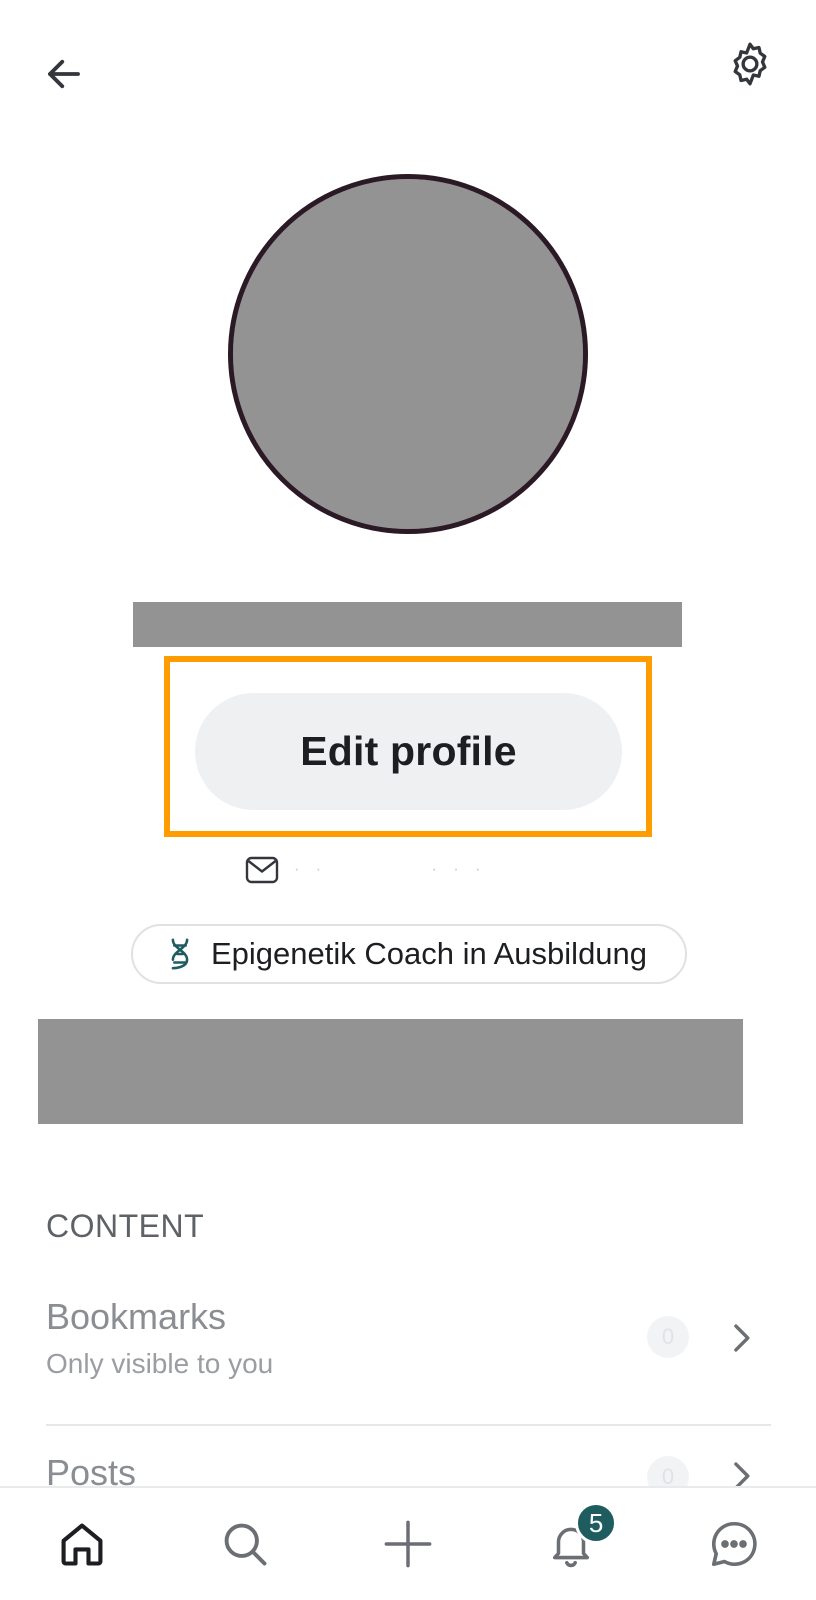 This screenshot has width=816, height=1600. I want to click on email-text-redacted: · · · · ·, so click(390, 869).